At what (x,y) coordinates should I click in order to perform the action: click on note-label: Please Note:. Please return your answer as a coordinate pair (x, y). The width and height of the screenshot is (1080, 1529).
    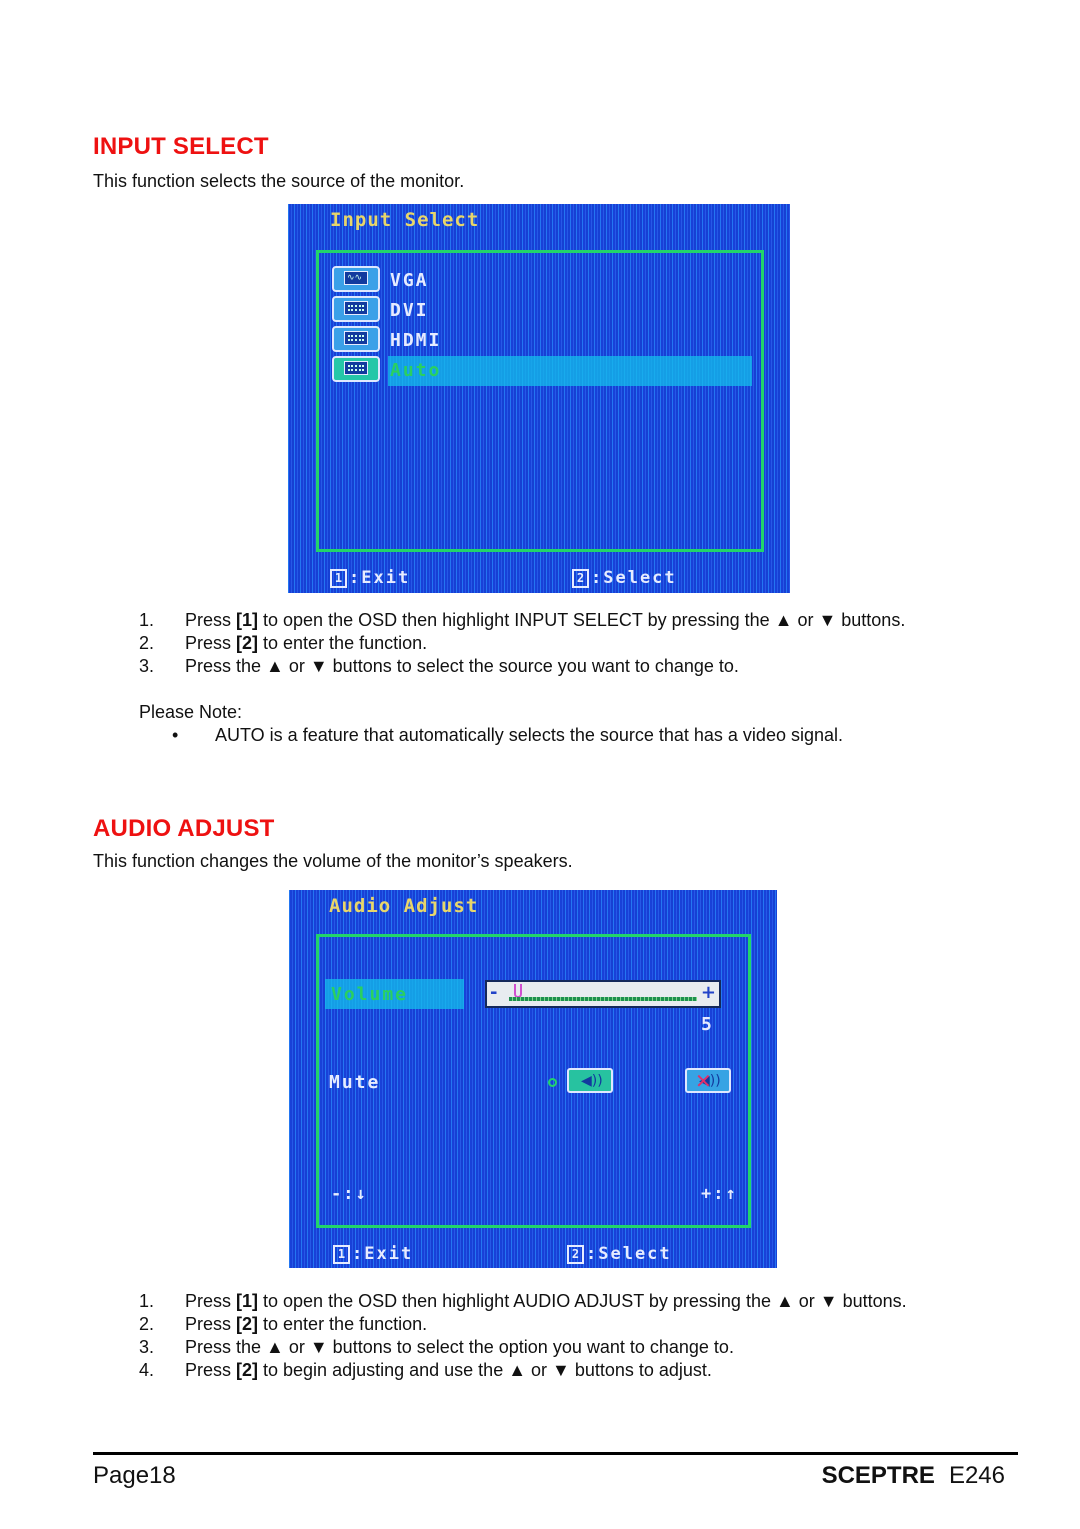
    Looking at the image, I should click on (191, 712).